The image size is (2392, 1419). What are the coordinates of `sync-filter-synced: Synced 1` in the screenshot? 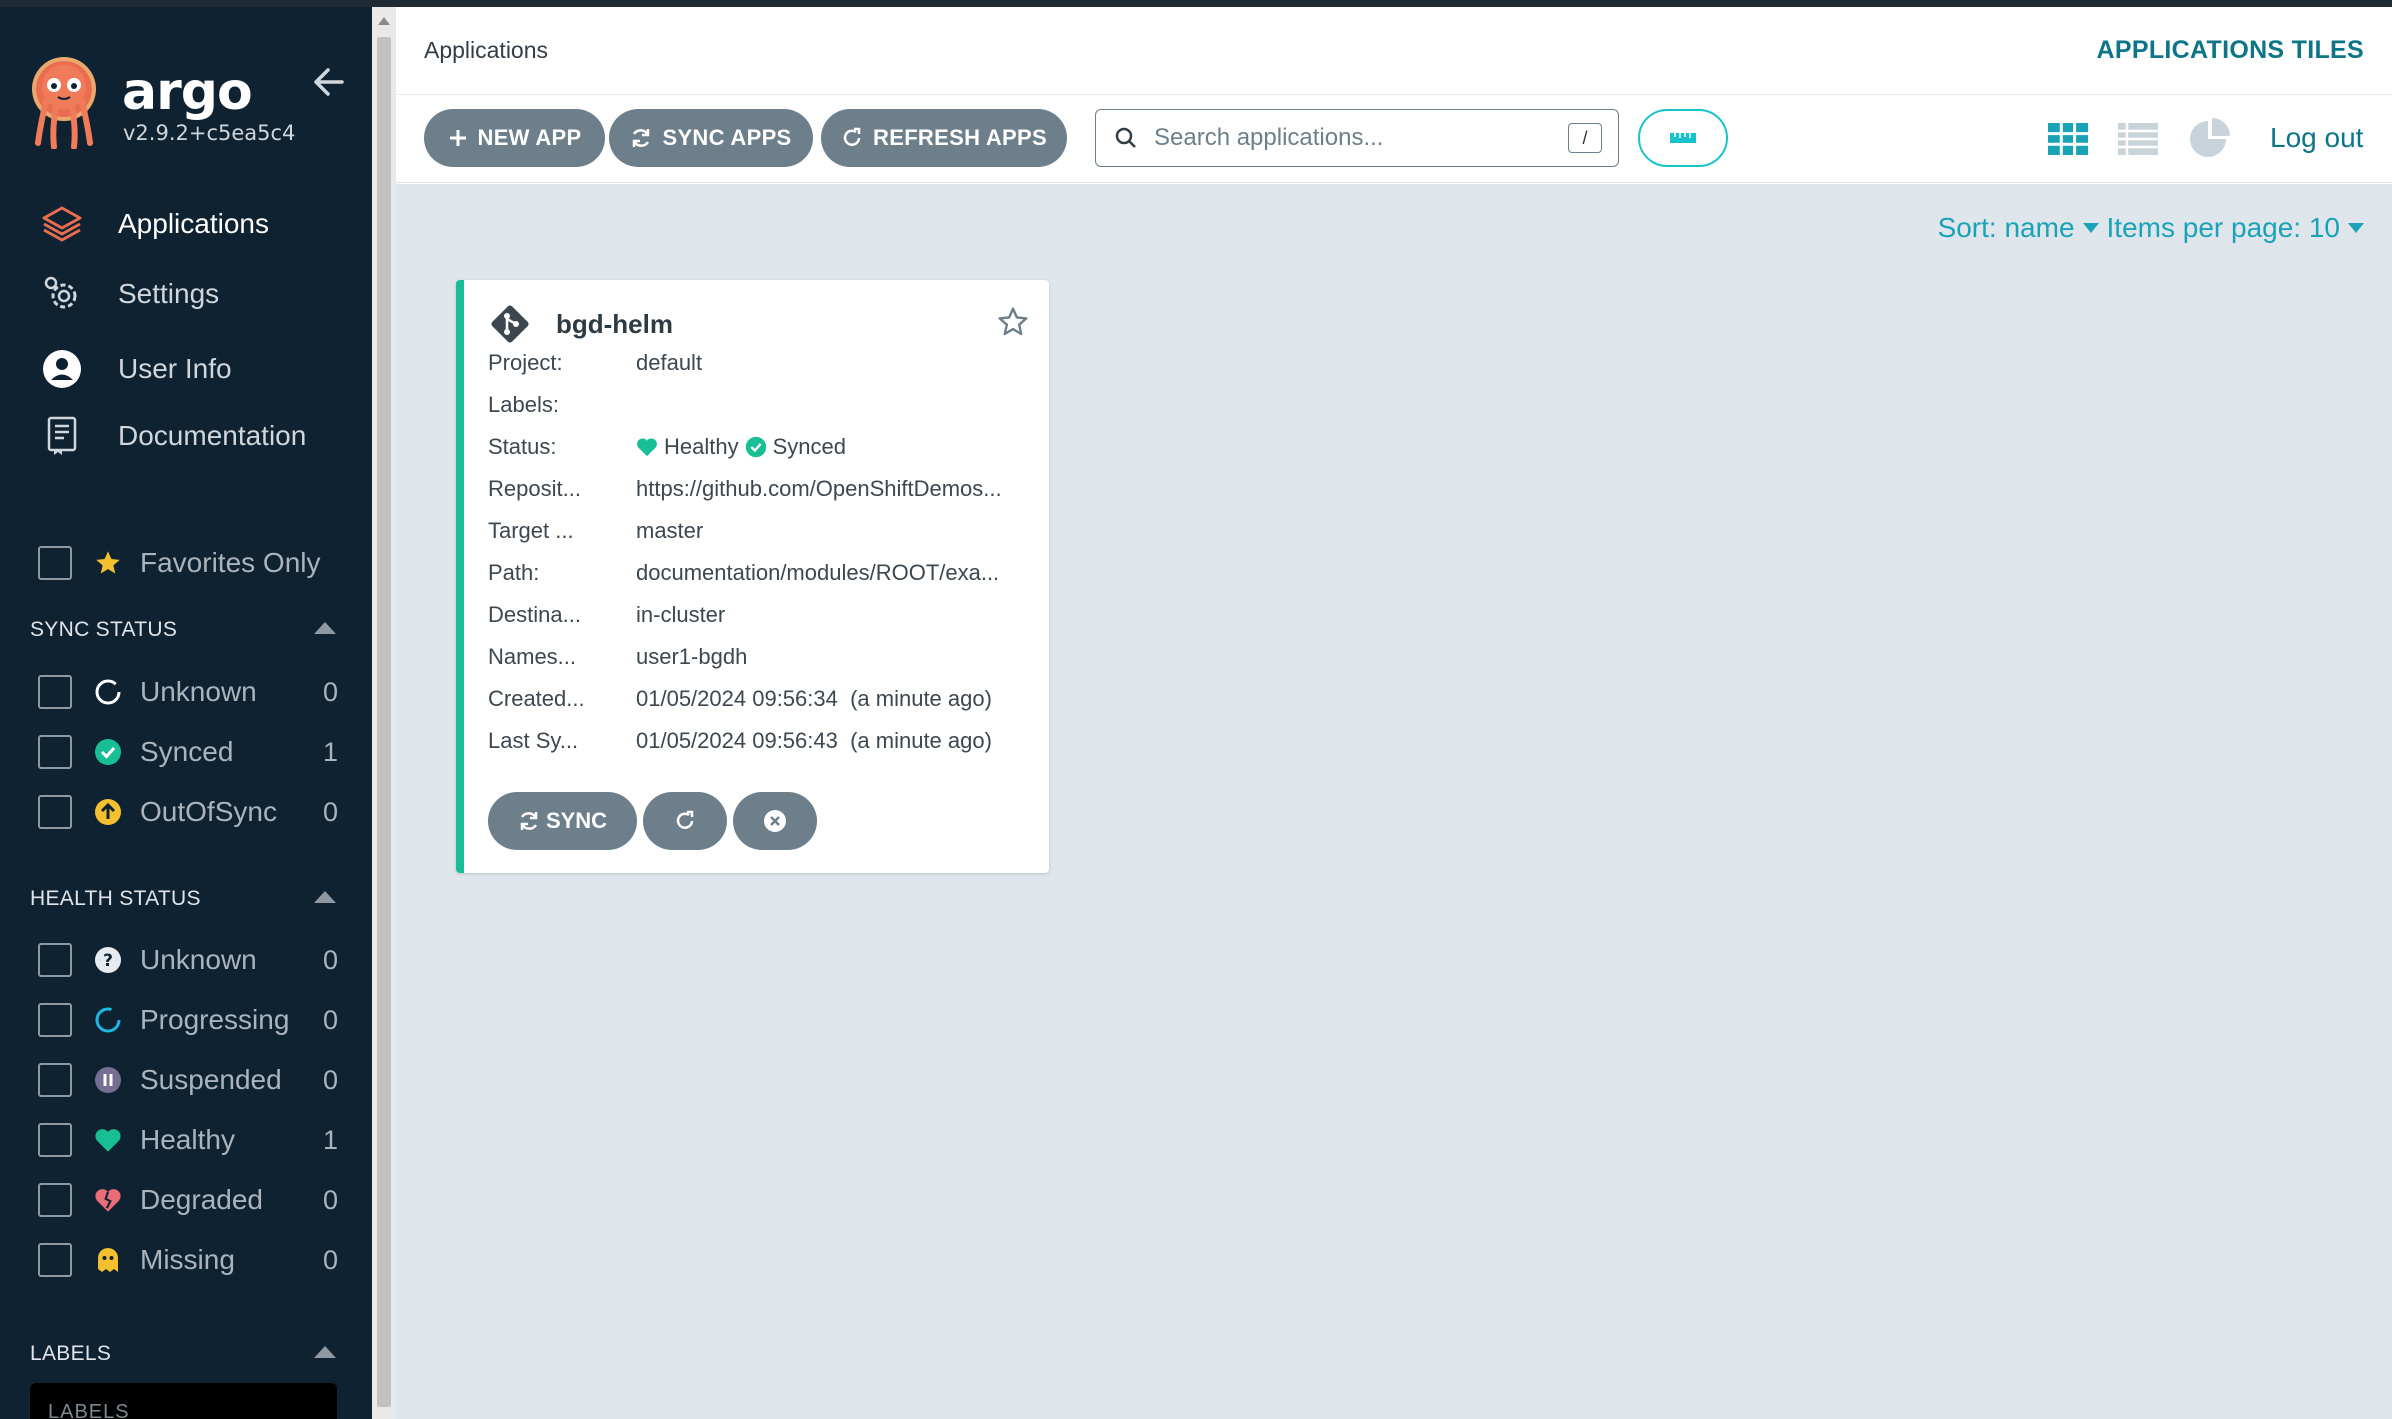 It's located at (188, 752).